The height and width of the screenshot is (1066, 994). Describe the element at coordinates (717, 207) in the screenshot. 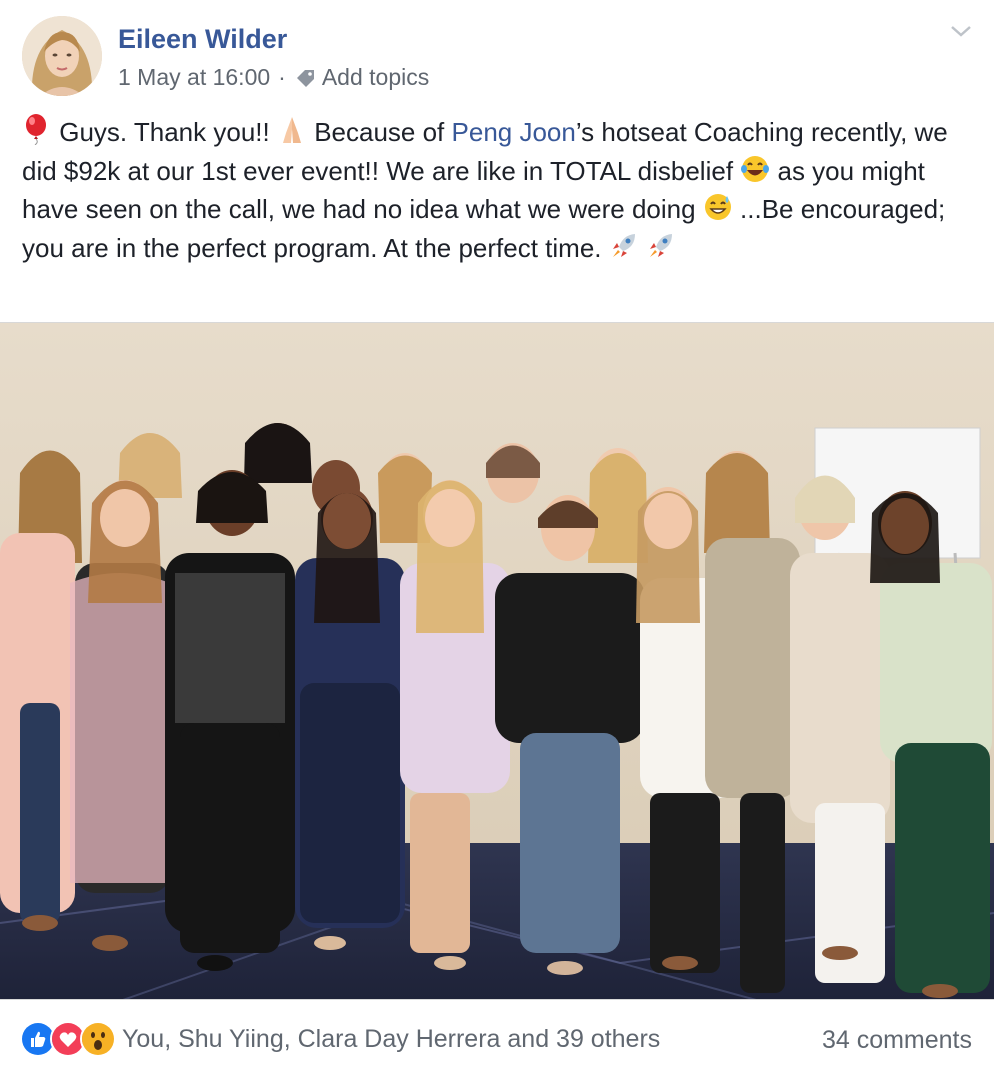

I see `grinning-sweat-emoji` at that location.